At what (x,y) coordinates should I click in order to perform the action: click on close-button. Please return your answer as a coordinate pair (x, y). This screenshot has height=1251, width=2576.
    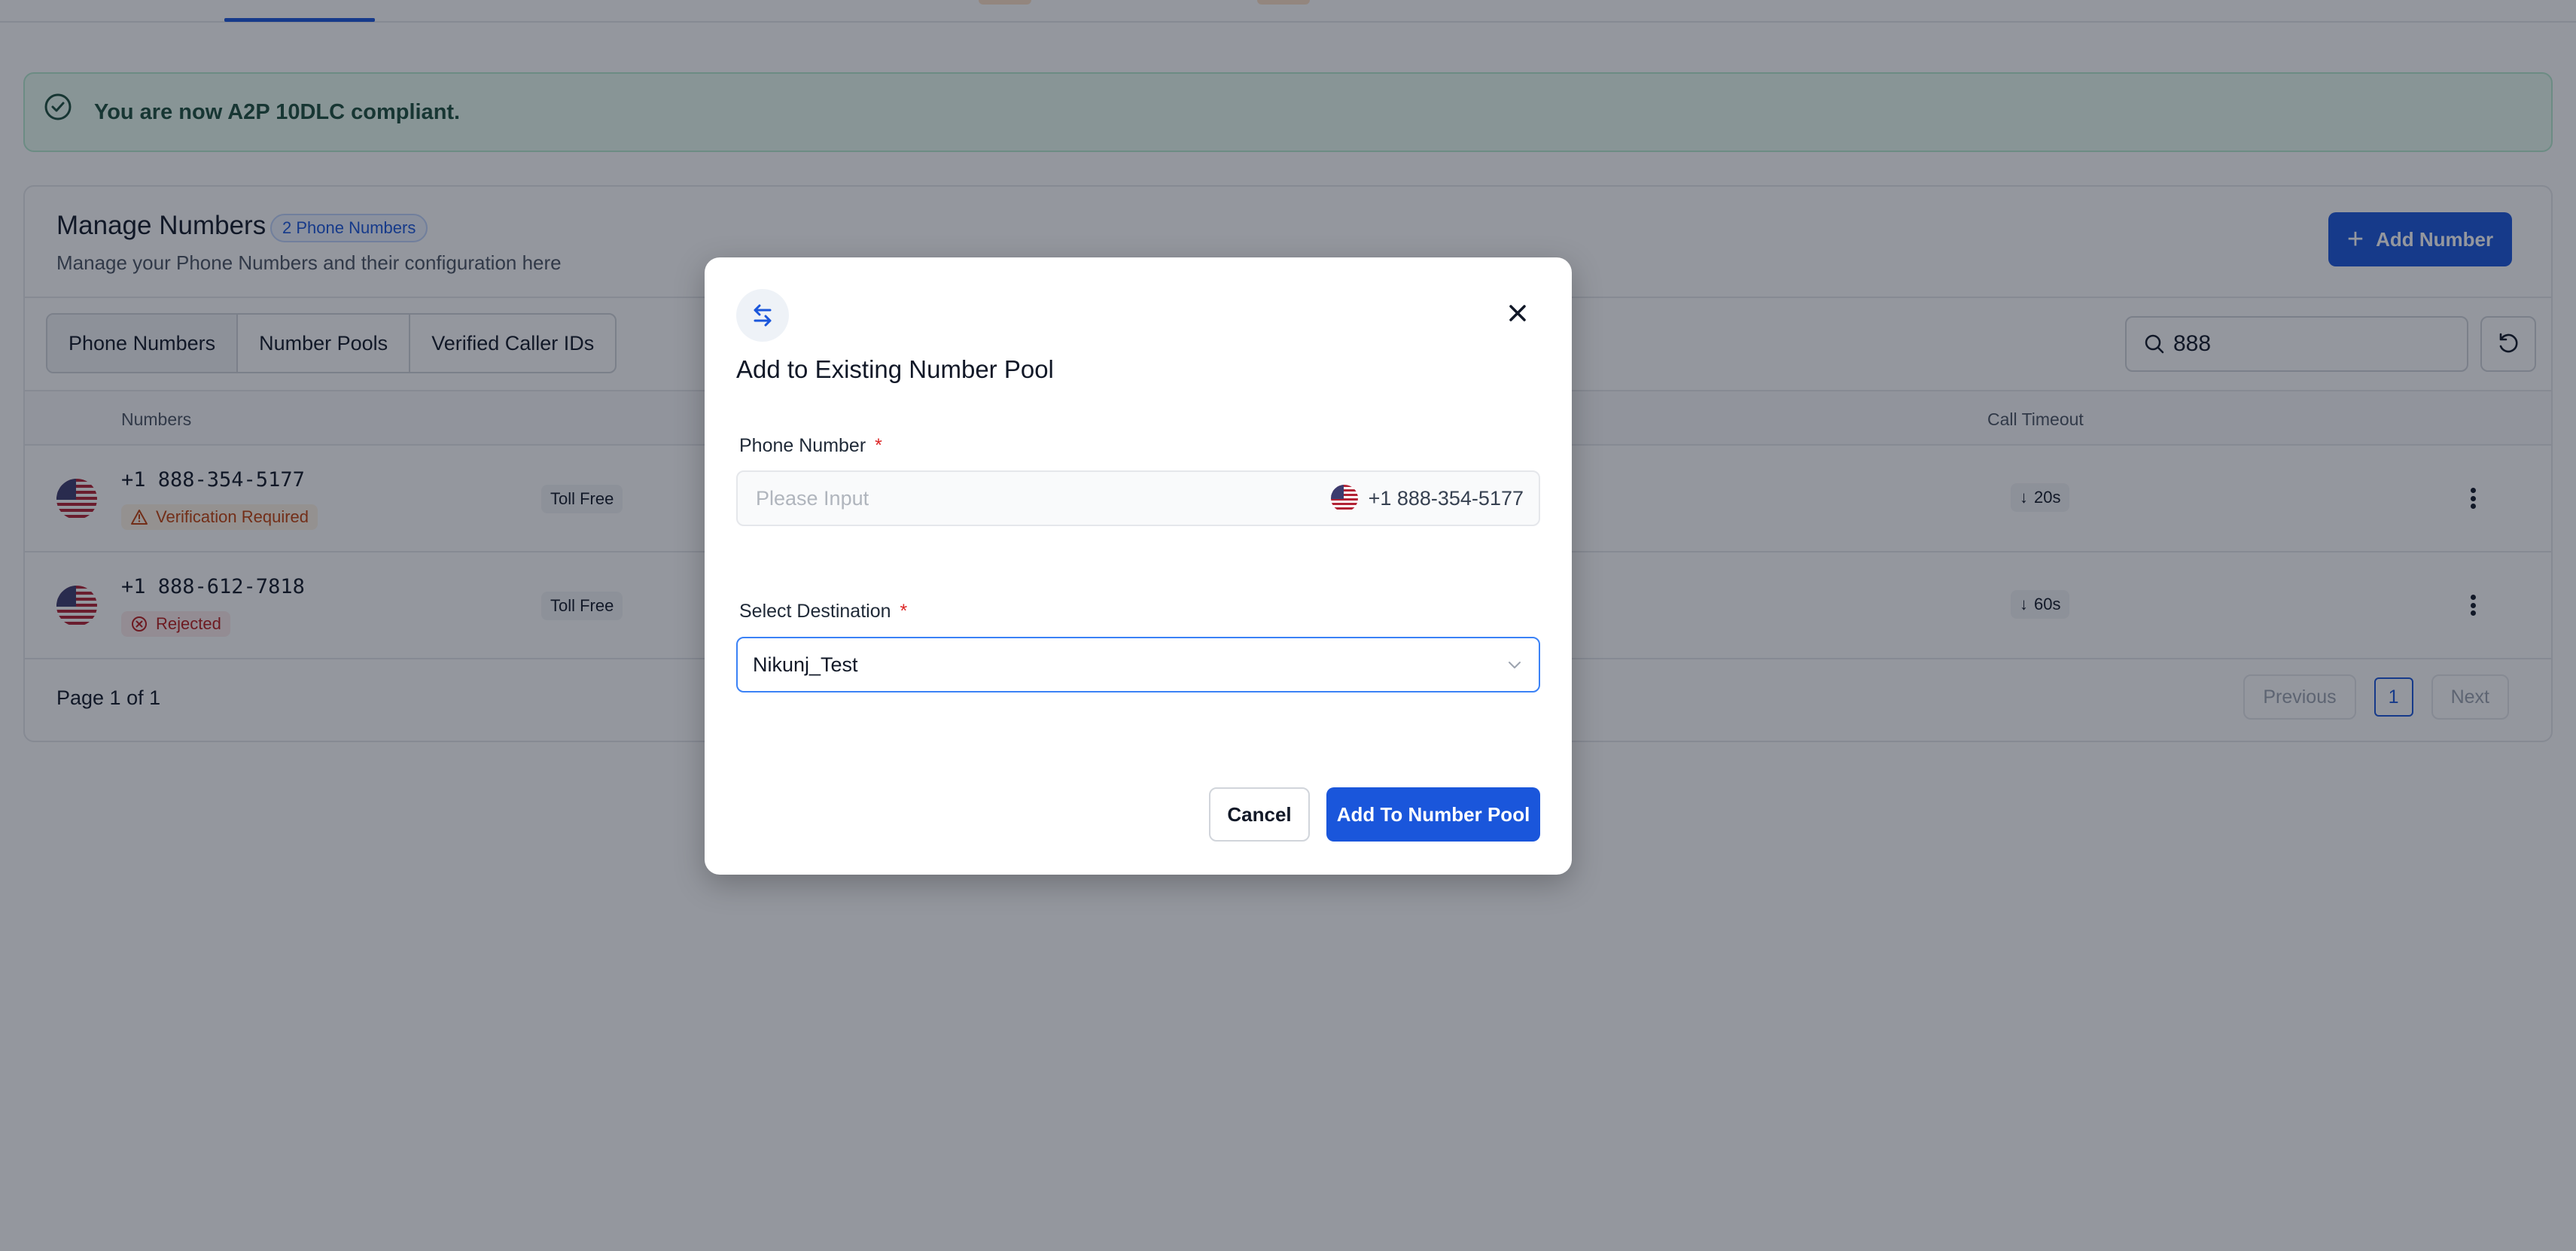
    Looking at the image, I should click on (1518, 313).